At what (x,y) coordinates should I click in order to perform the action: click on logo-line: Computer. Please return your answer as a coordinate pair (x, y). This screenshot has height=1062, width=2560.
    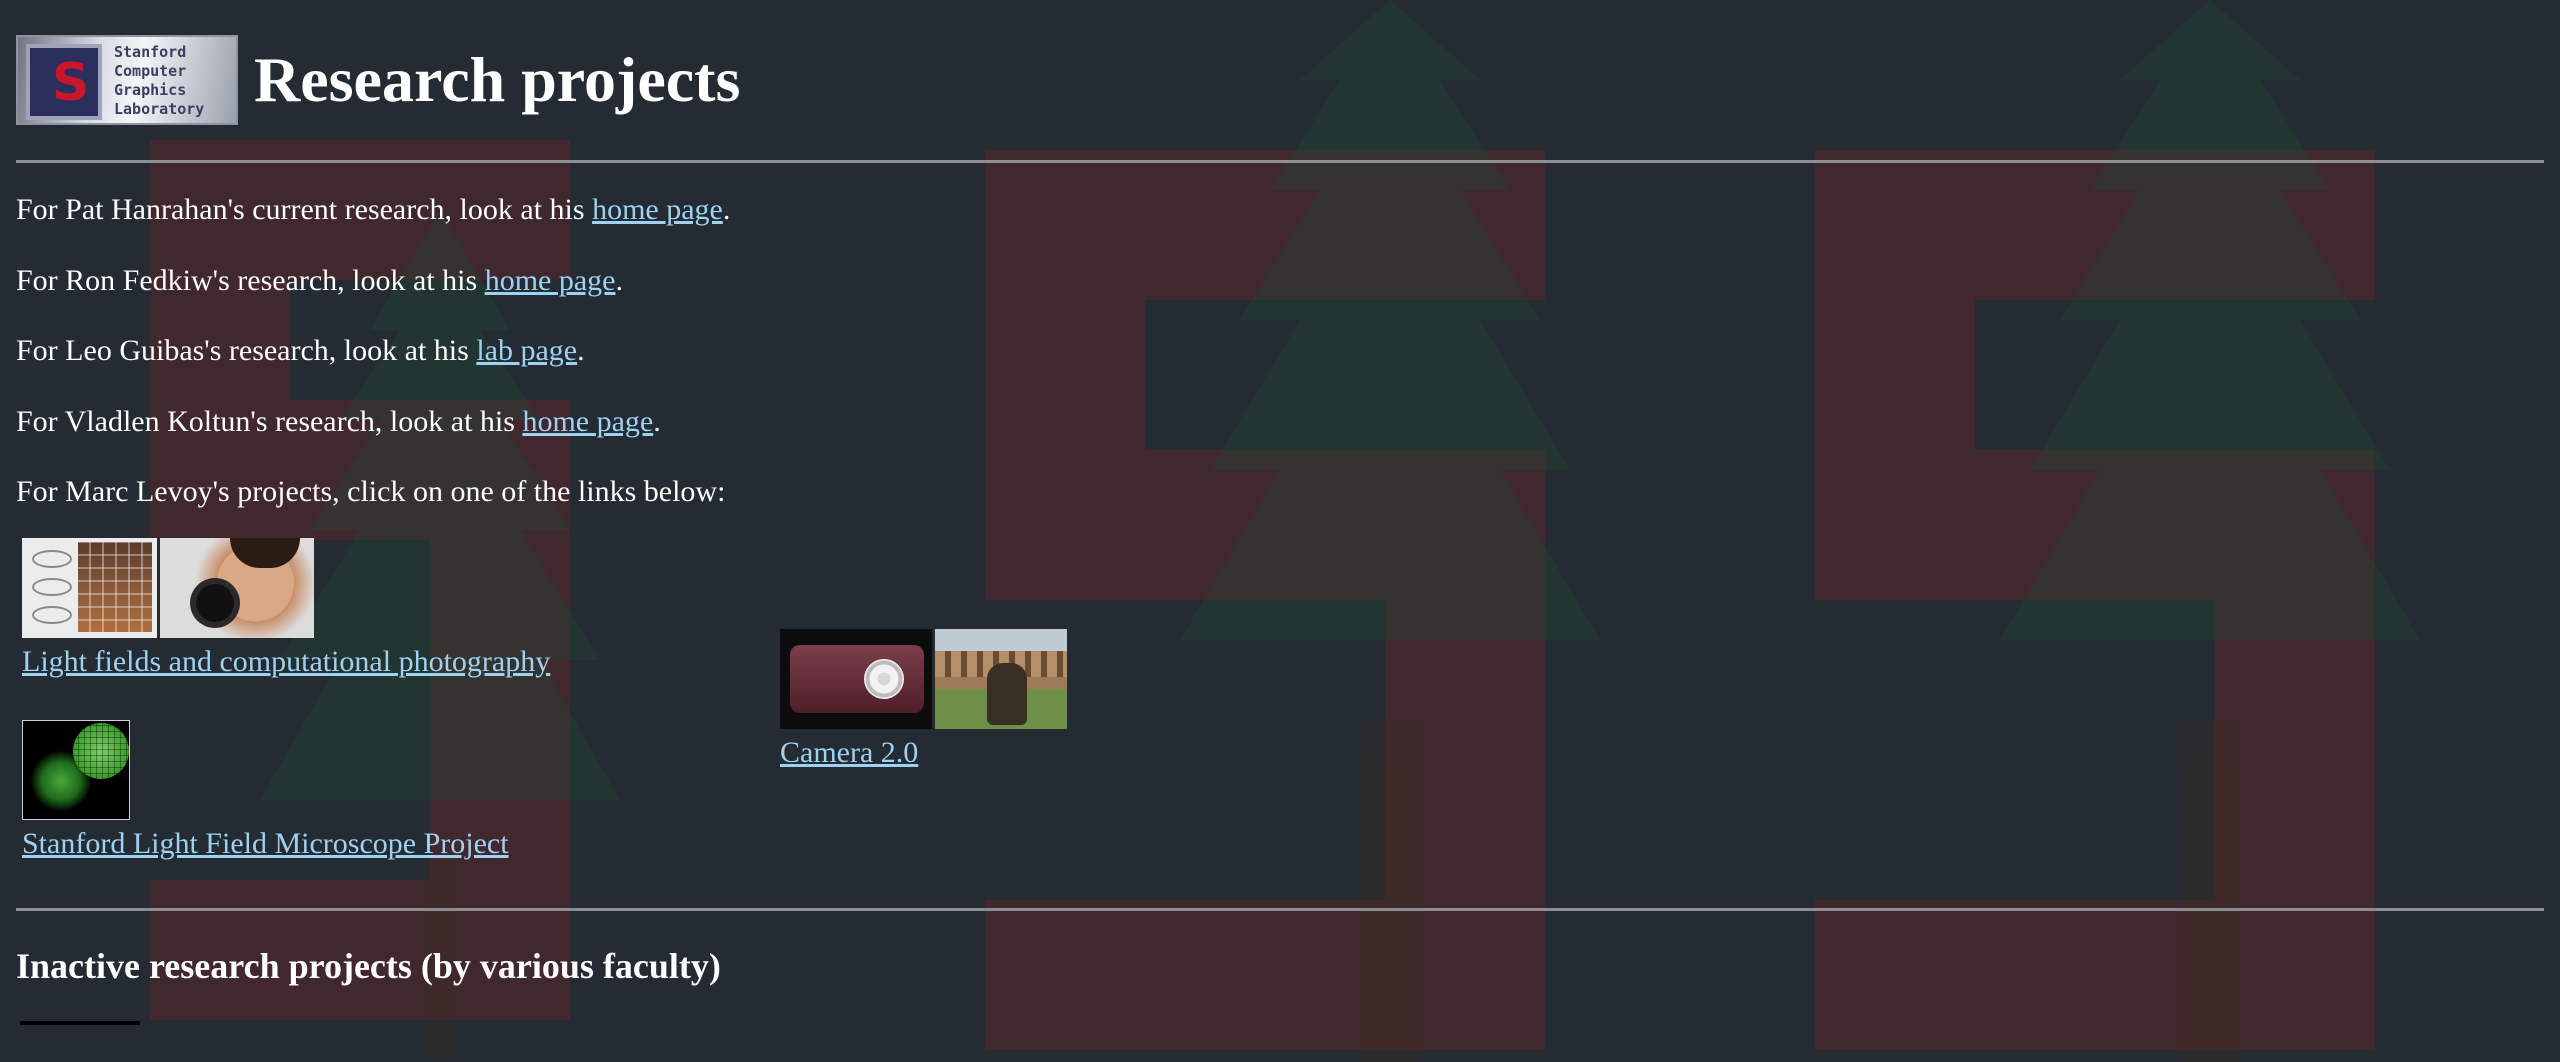
    Looking at the image, I should click on (150, 71).